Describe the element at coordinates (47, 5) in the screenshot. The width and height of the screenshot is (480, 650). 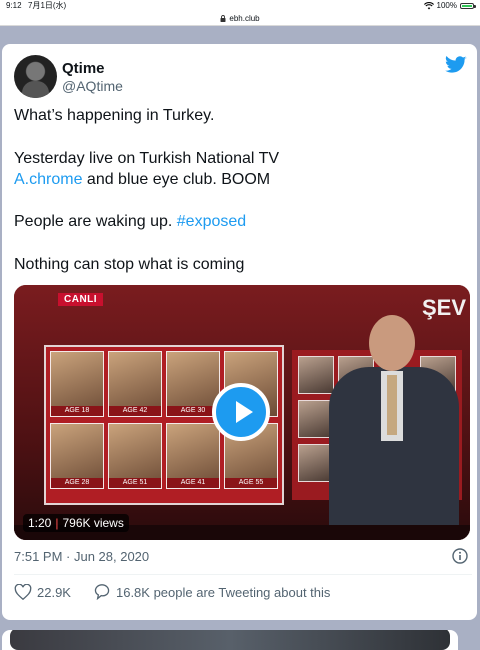
I see `status-date: 7月1日(水)` at that location.